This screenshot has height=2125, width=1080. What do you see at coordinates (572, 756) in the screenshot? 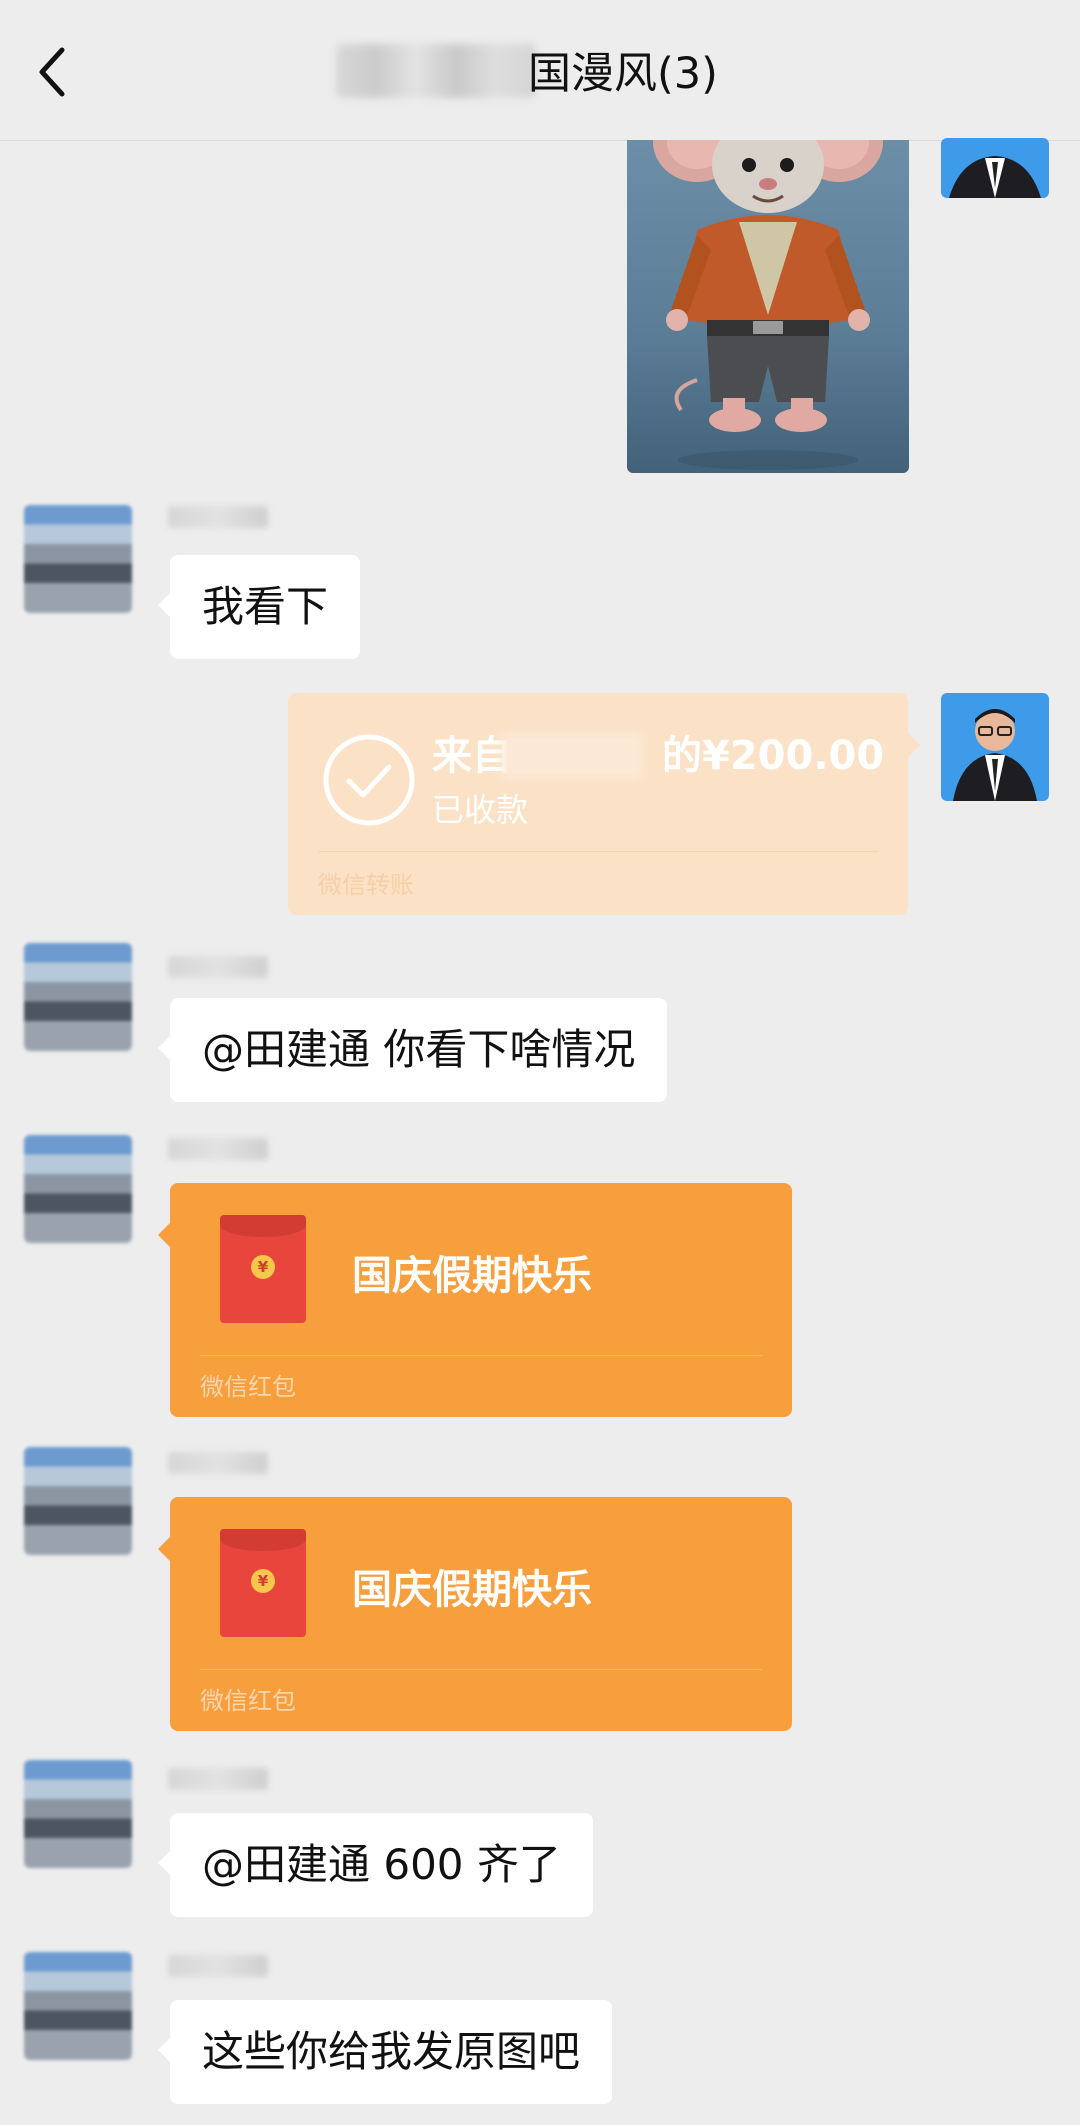
I see `blurred-sender-name` at bounding box center [572, 756].